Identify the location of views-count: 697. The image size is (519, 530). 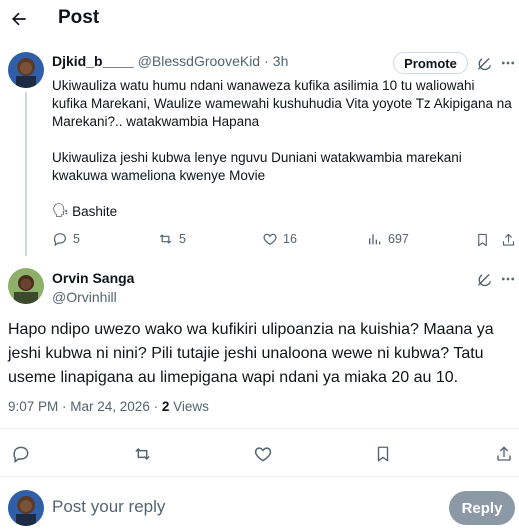
(398, 239).